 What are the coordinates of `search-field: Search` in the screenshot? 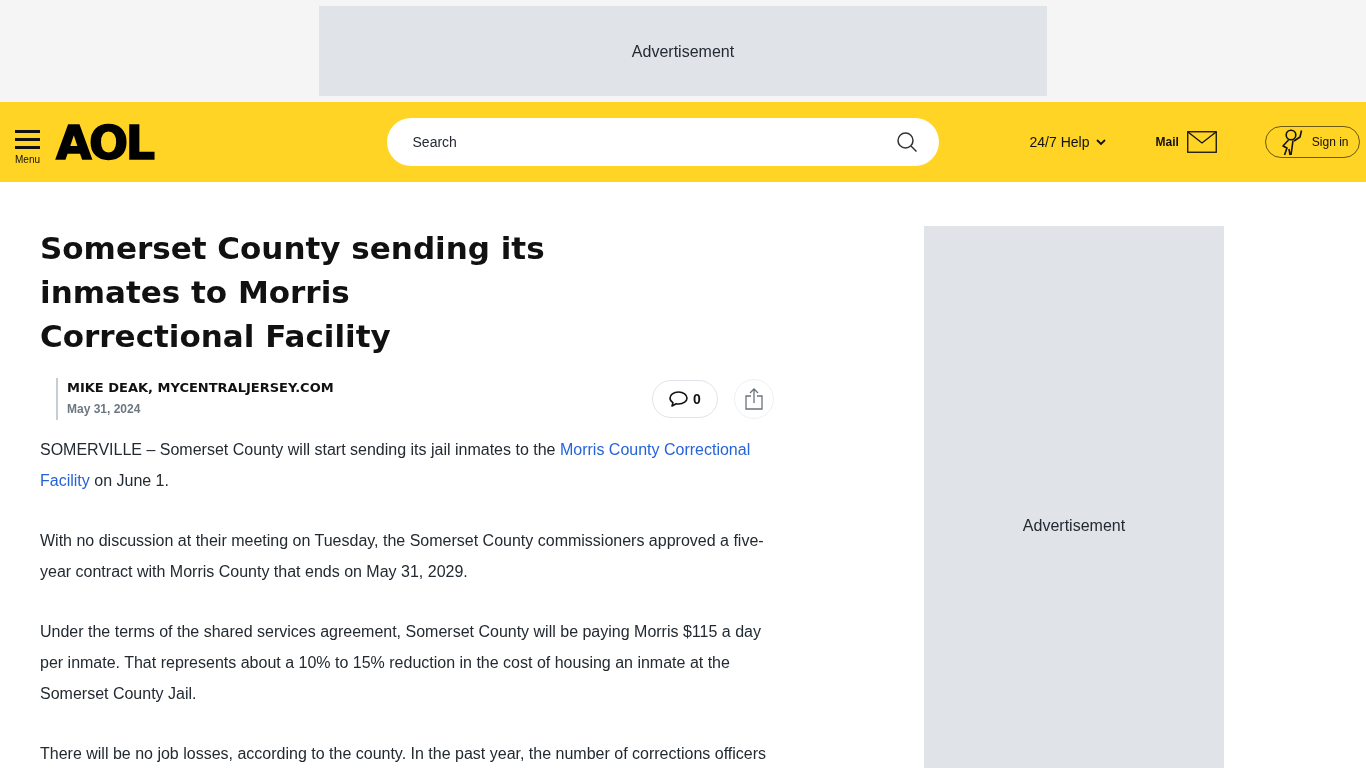 It's located at (662, 142).